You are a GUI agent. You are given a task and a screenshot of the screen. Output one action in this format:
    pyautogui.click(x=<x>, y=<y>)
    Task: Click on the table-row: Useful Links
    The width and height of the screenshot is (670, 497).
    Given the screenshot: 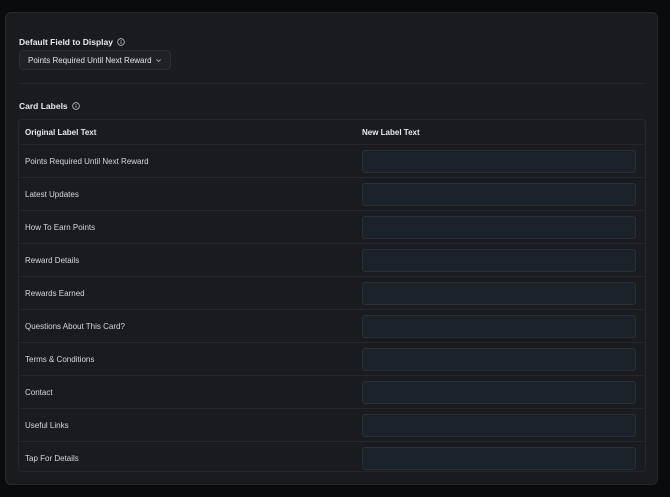 What is the action you would take?
    pyautogui.click(x=332, y=425)
    